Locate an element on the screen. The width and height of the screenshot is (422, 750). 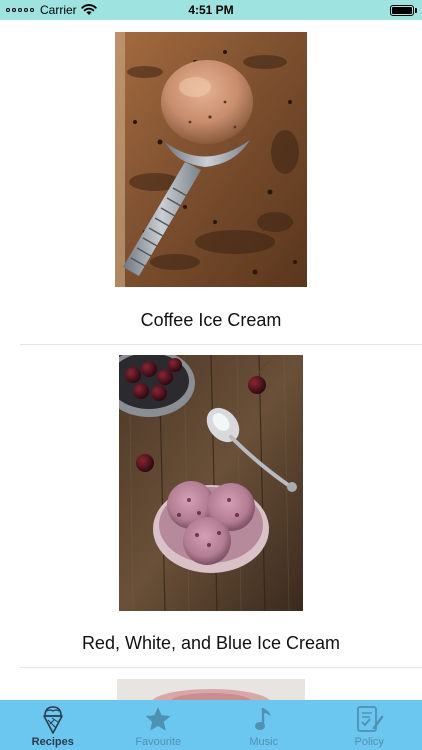
tab-favourite: Favourite is located at coordinates (158, 725).